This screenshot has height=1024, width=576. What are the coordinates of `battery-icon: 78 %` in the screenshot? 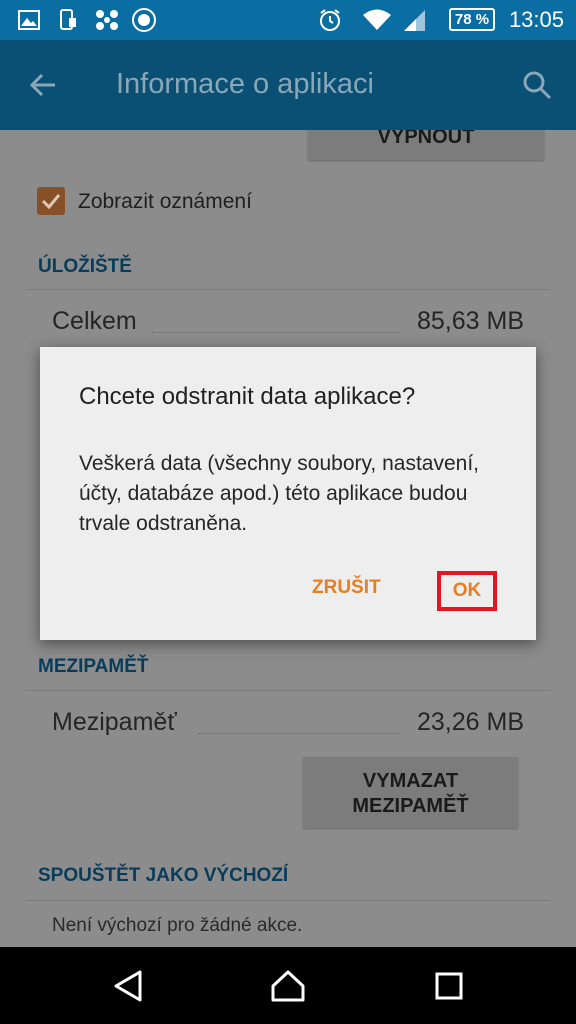 It's located at (472, 19).